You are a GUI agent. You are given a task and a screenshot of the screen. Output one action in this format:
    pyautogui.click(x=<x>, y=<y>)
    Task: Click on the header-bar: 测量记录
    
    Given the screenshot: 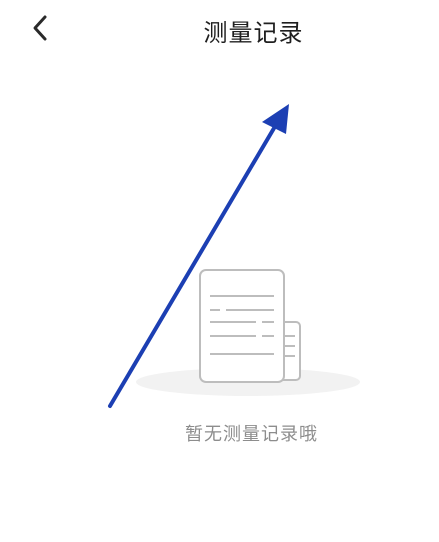 What is the action you would take?
    pyautogui.click(x=219, y=29)
    